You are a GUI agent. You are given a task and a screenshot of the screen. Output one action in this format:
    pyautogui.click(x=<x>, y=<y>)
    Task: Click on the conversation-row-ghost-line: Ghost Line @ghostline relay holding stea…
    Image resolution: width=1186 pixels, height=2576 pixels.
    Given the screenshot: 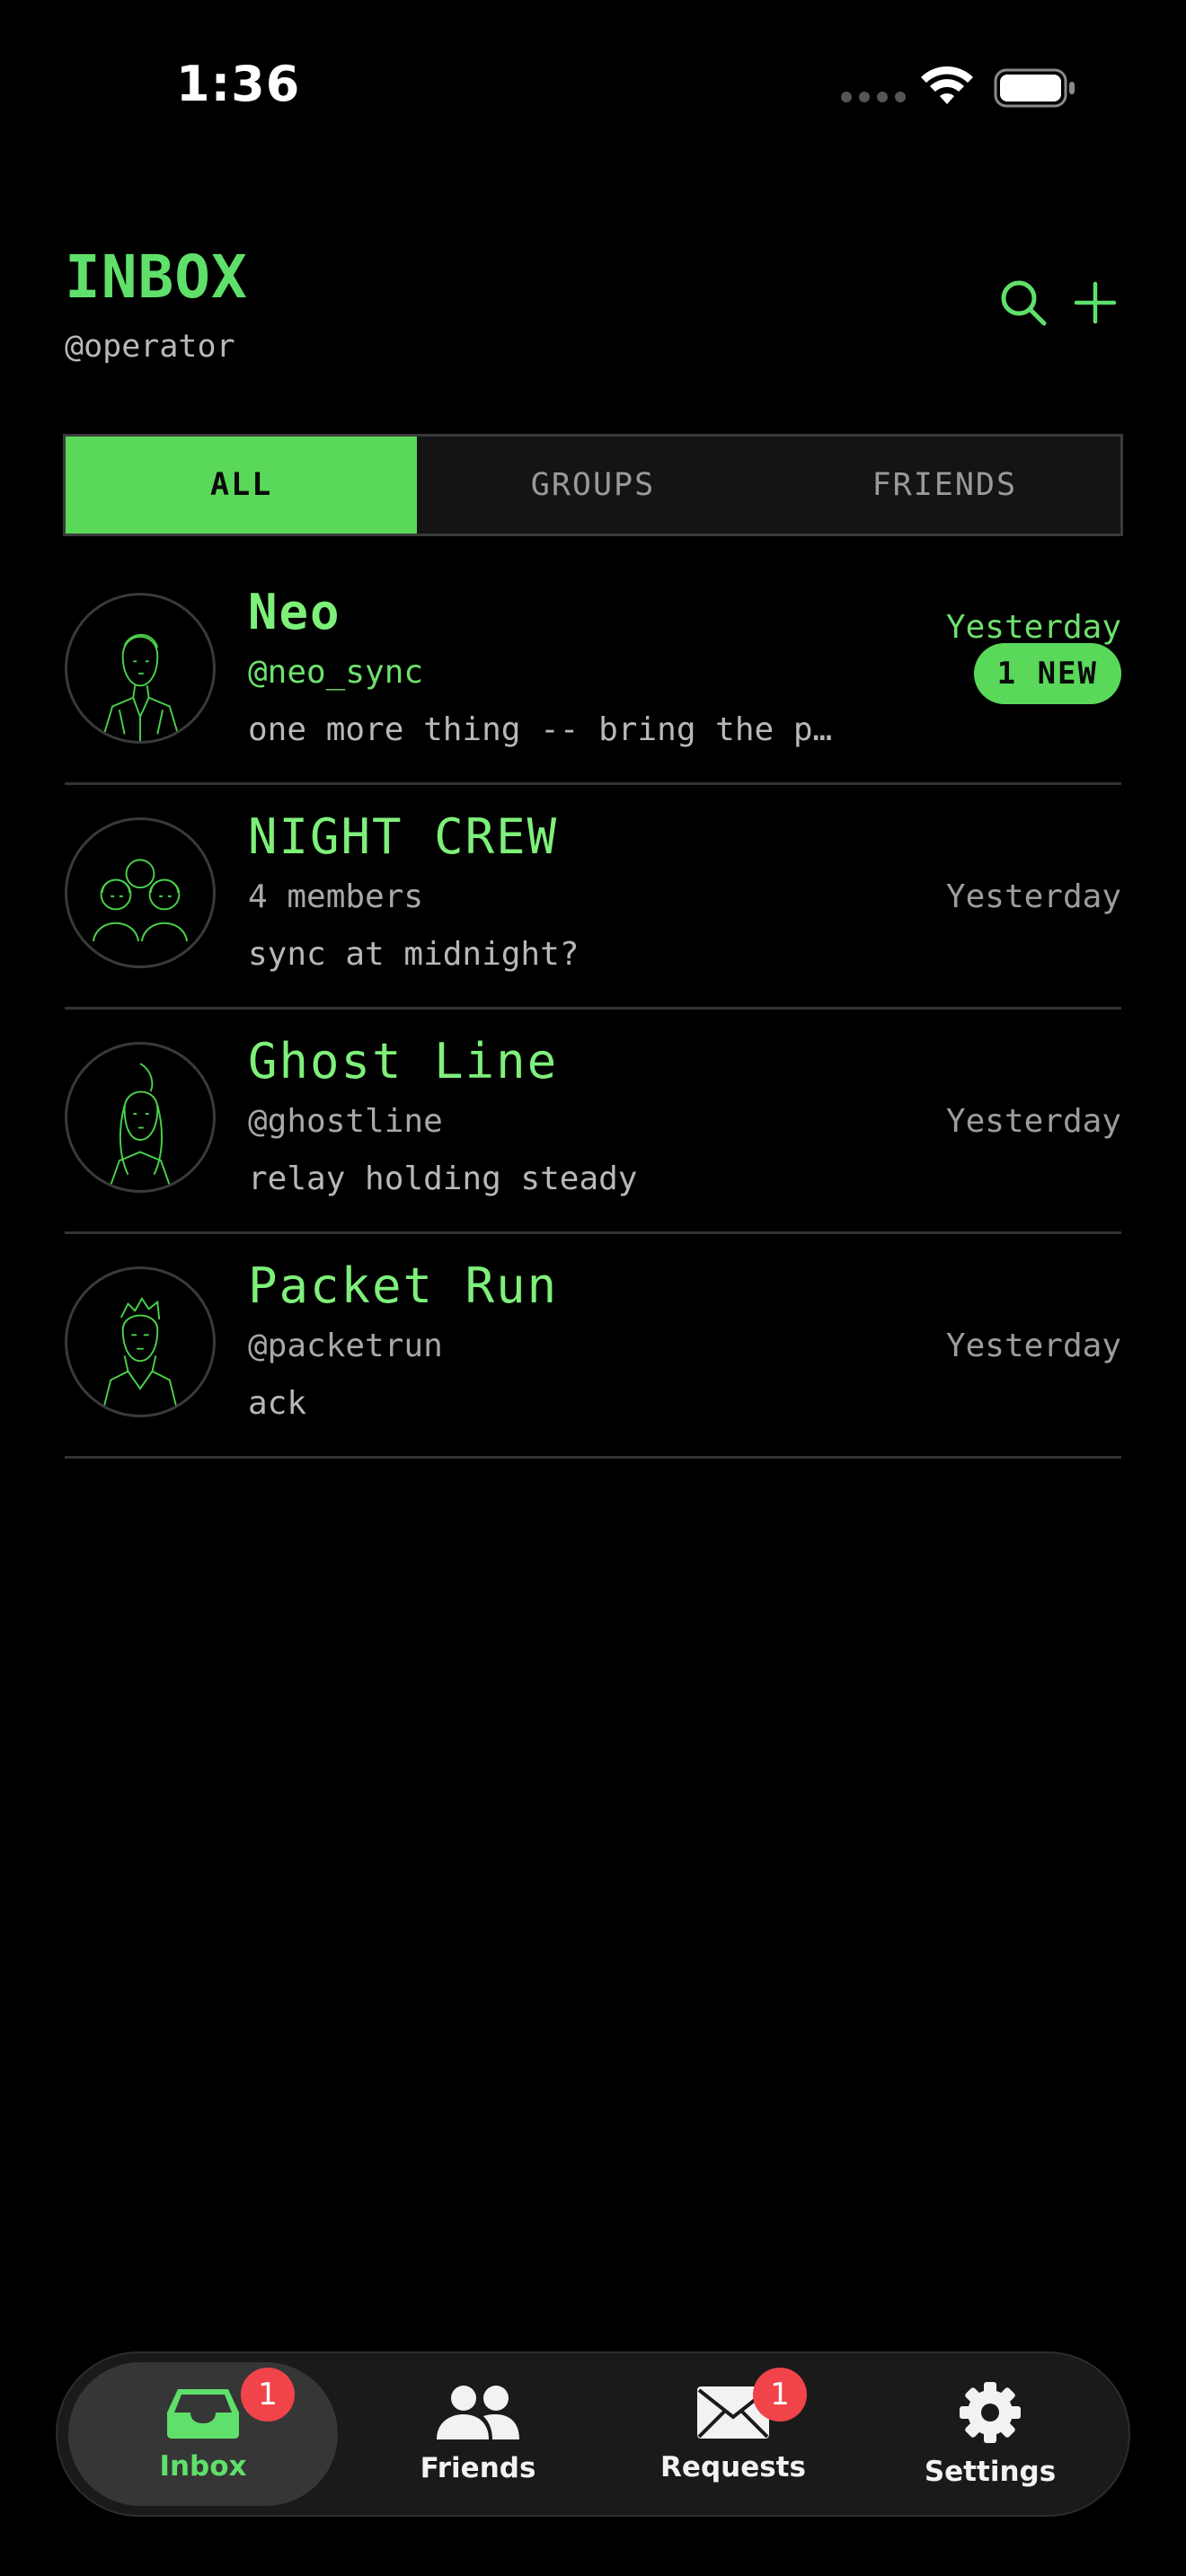 What is the action you would take?
    pyautogui.click(x=593, y=1122)
    